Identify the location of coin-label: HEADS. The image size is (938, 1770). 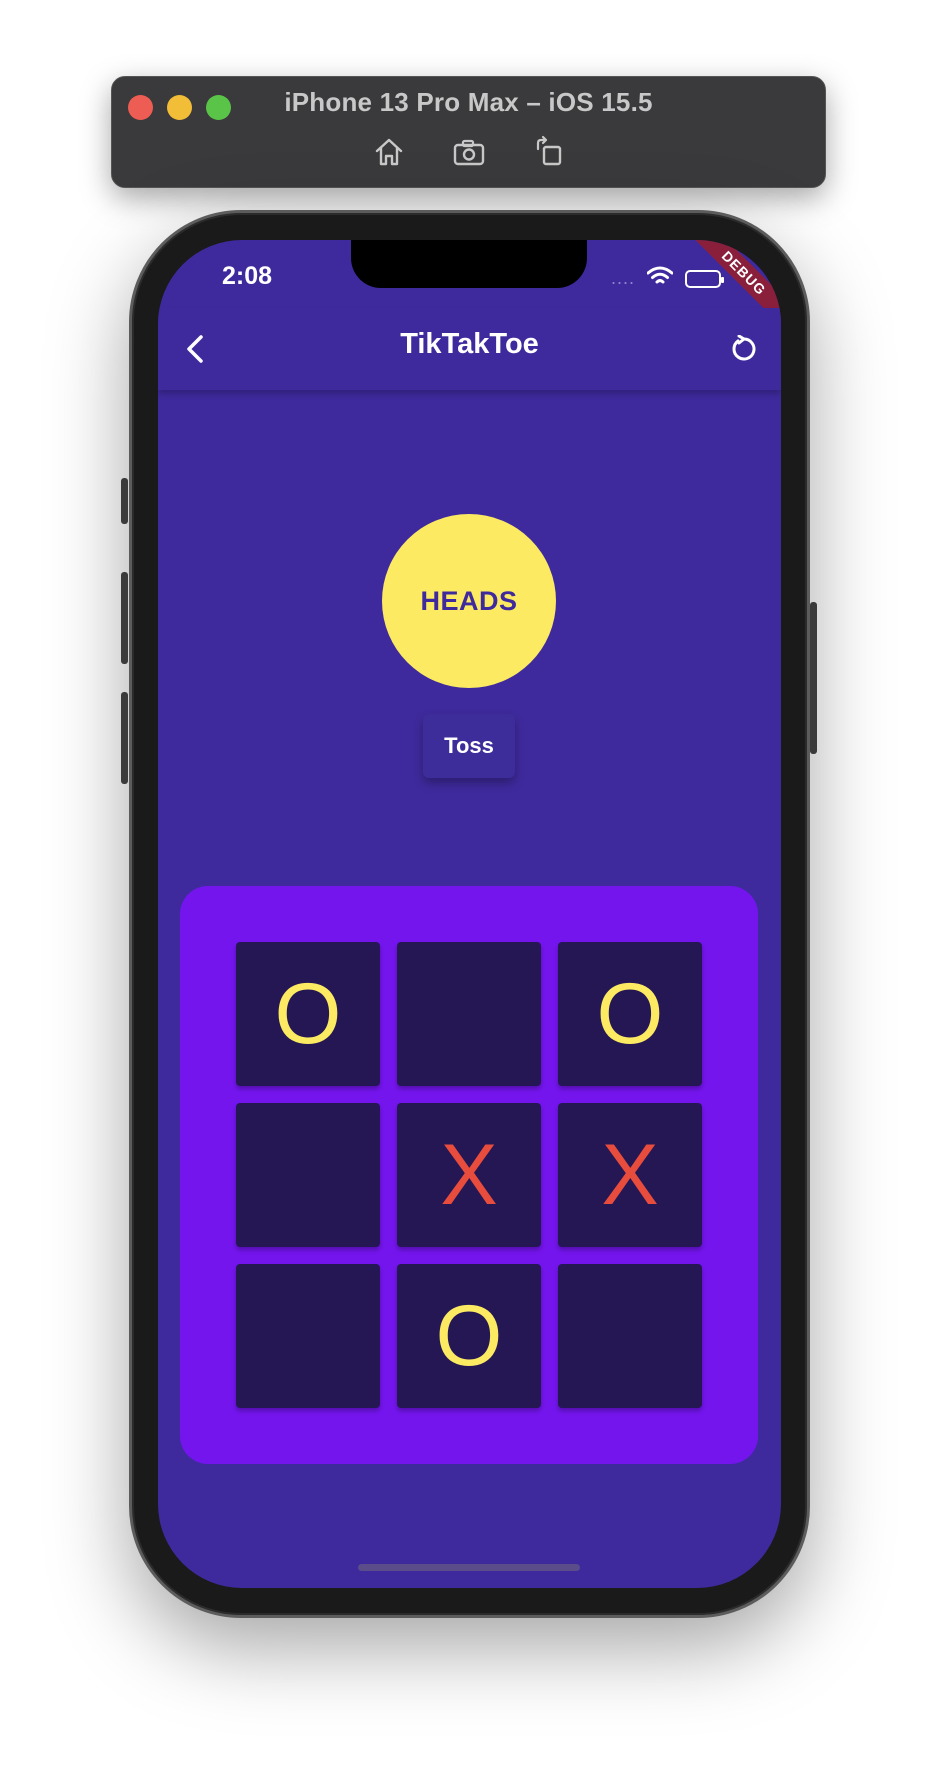
(469, 600).